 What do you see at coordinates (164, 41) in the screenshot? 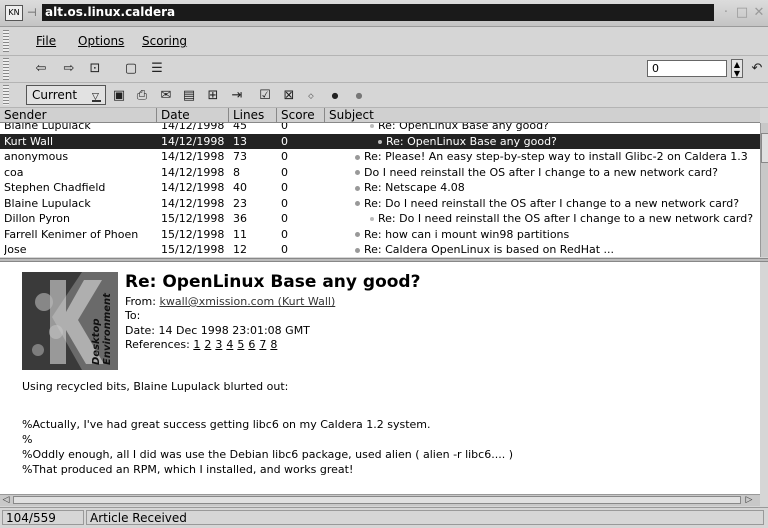
I see `menu-scoring: Scoring` at bounding box center [164, 41].